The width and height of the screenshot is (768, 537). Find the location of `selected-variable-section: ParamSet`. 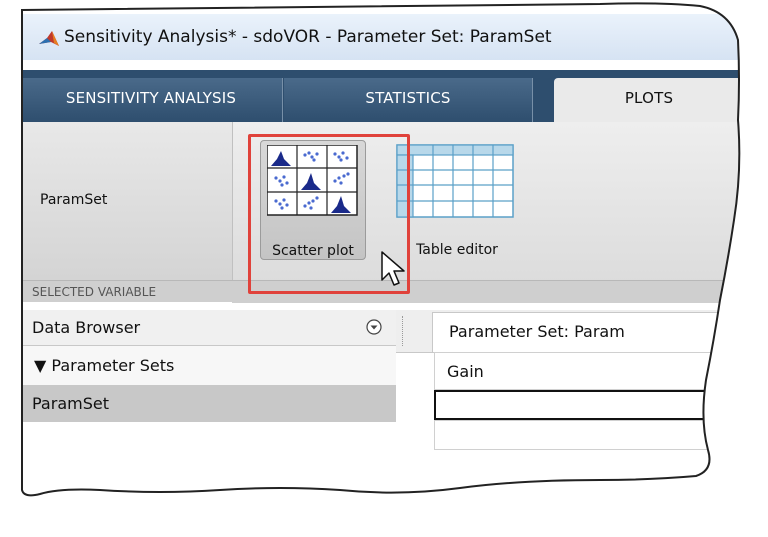

selected-variable-section: ParamSet is located at coordinates (126, 201).